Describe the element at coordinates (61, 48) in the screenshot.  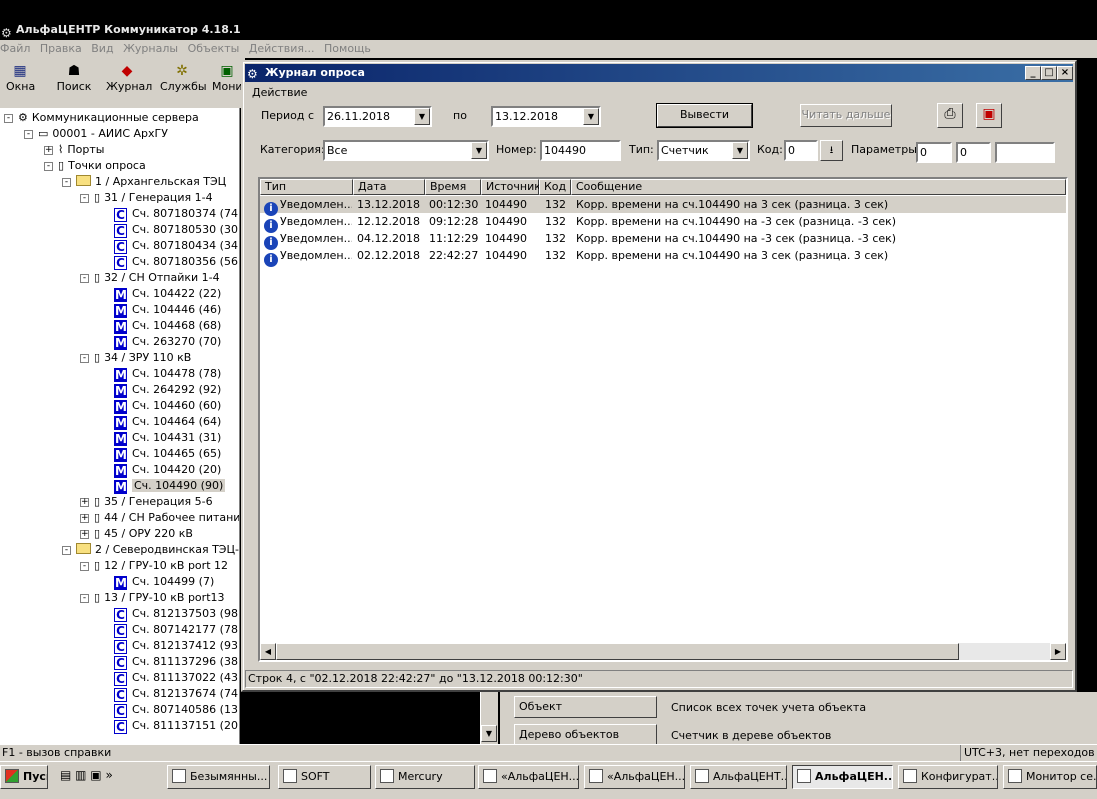
I see `menu-edit: Правка` at that location.